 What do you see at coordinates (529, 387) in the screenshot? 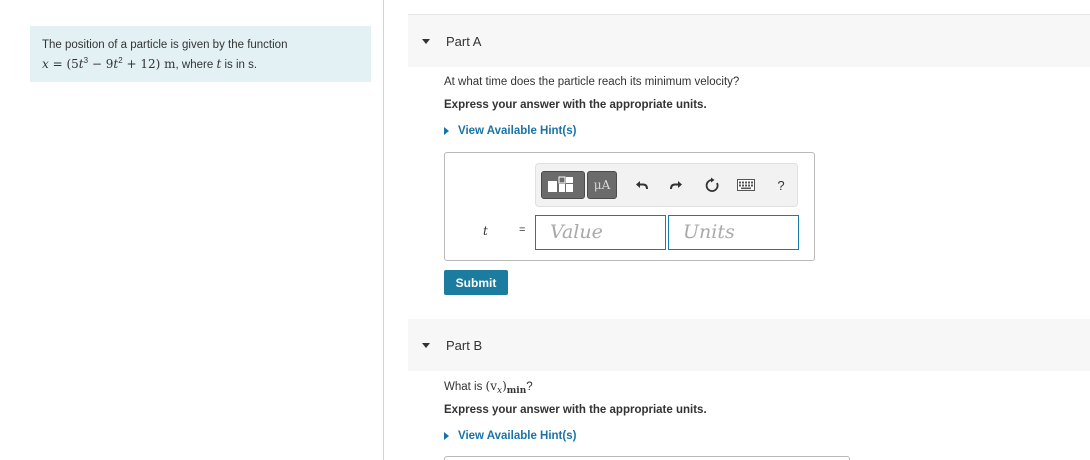
I see `part-b-question-suffix: ?` at bounding box center [529, 387].